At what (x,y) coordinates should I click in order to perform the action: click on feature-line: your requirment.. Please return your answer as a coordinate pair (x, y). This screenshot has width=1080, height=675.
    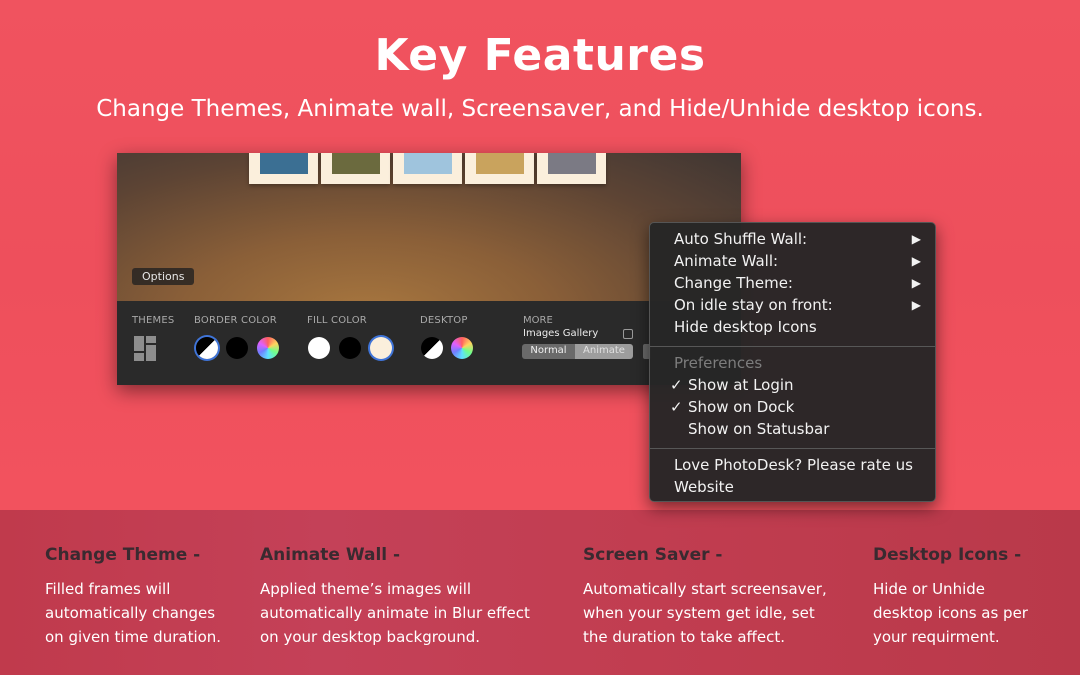
    Looking at the image, I should click on (936, 637).